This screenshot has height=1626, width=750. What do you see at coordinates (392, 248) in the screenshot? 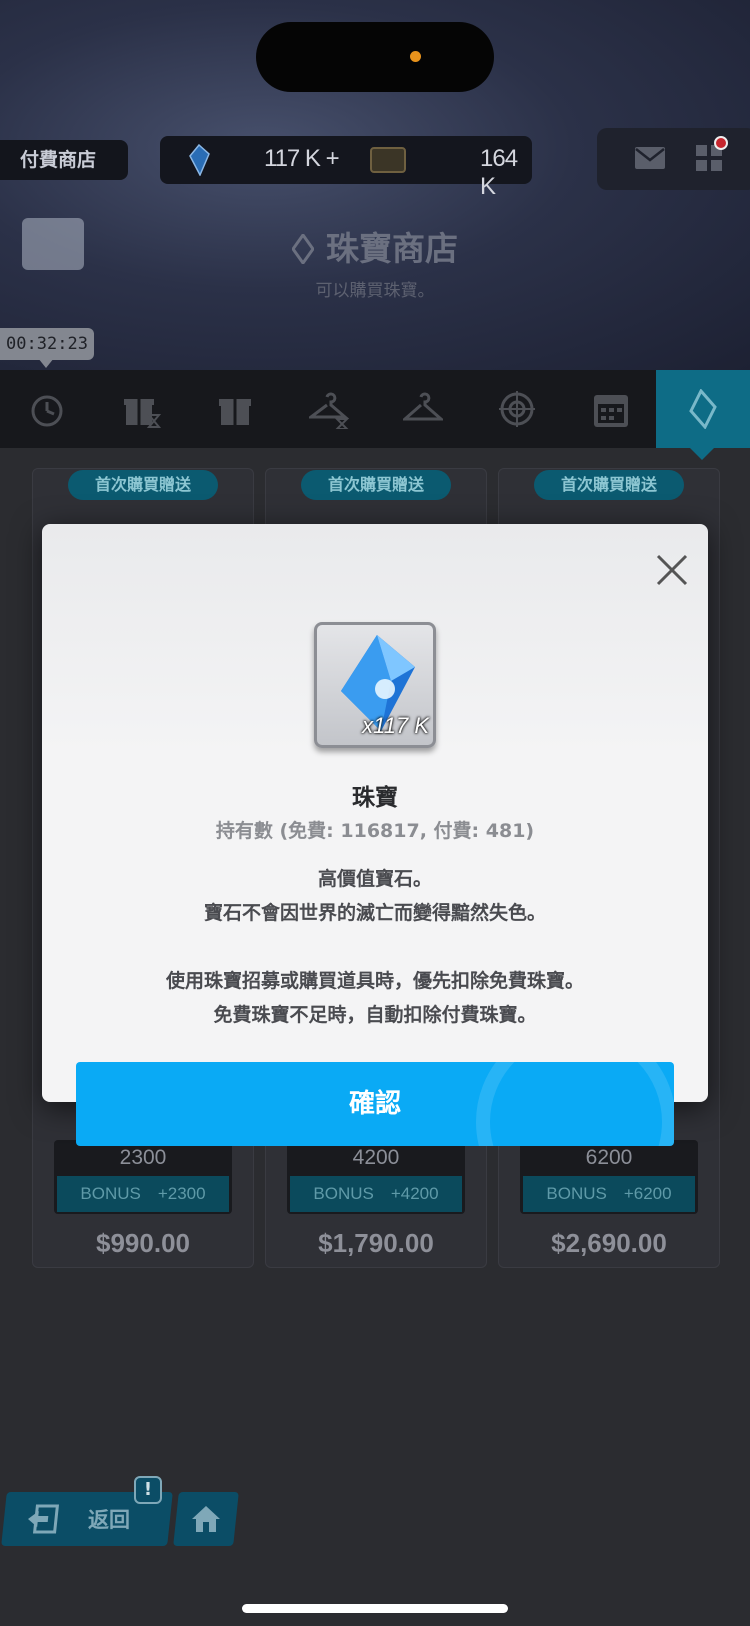
I see `page-title-text: 珠寶商店` at bounding box center [392, 248].